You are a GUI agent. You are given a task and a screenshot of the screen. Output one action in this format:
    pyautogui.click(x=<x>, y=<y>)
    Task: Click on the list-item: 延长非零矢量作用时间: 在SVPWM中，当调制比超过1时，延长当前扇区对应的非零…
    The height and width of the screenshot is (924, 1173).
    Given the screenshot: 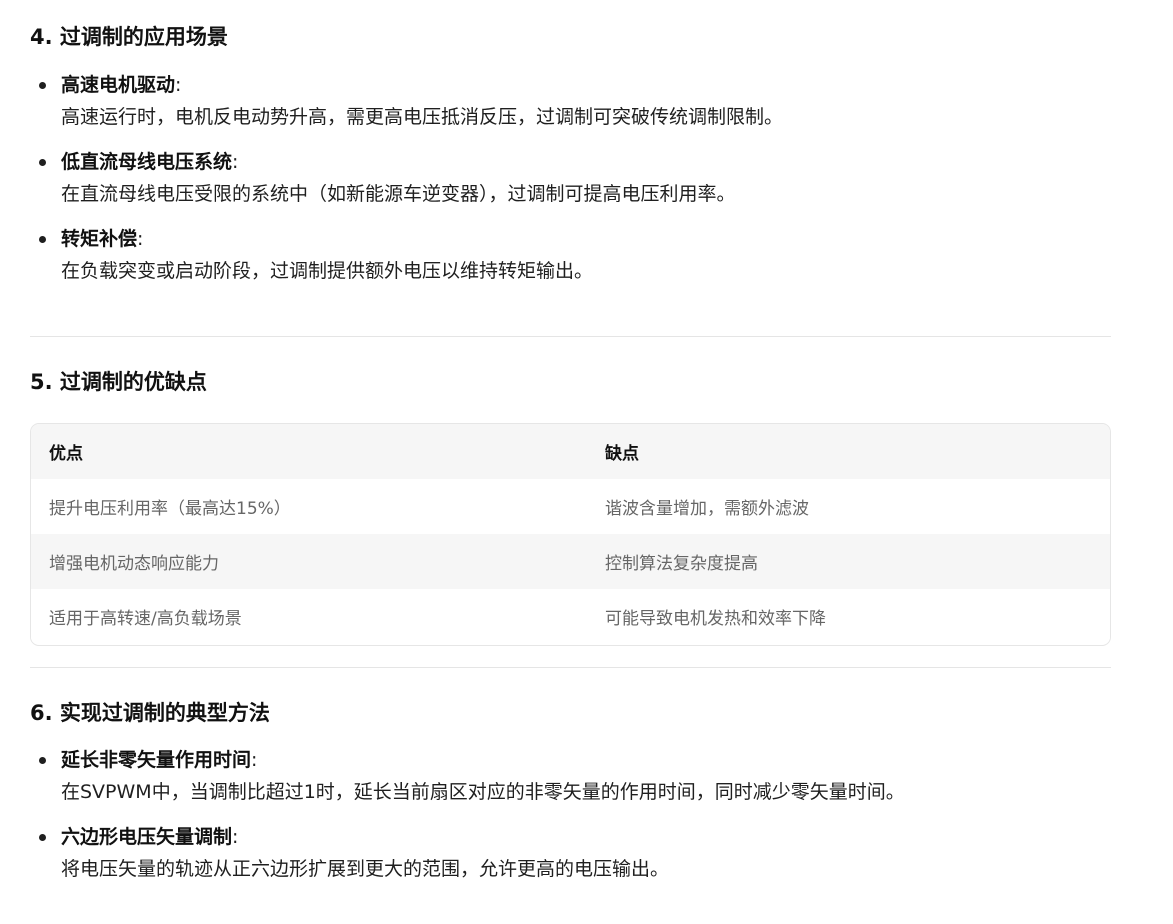 What is the action you would take?
    pyautogui.click(x=570, y=776)
    